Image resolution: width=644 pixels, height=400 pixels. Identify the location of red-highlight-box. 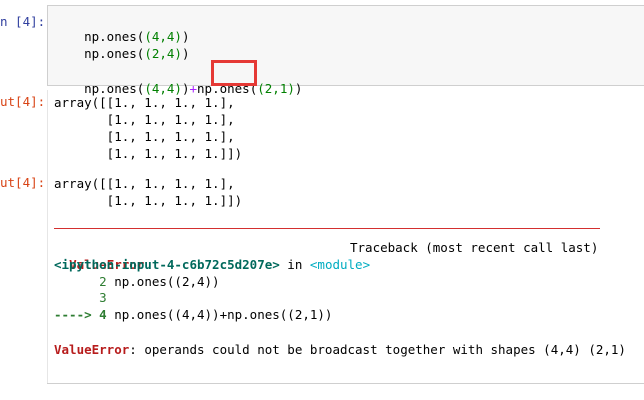
(234, 73).